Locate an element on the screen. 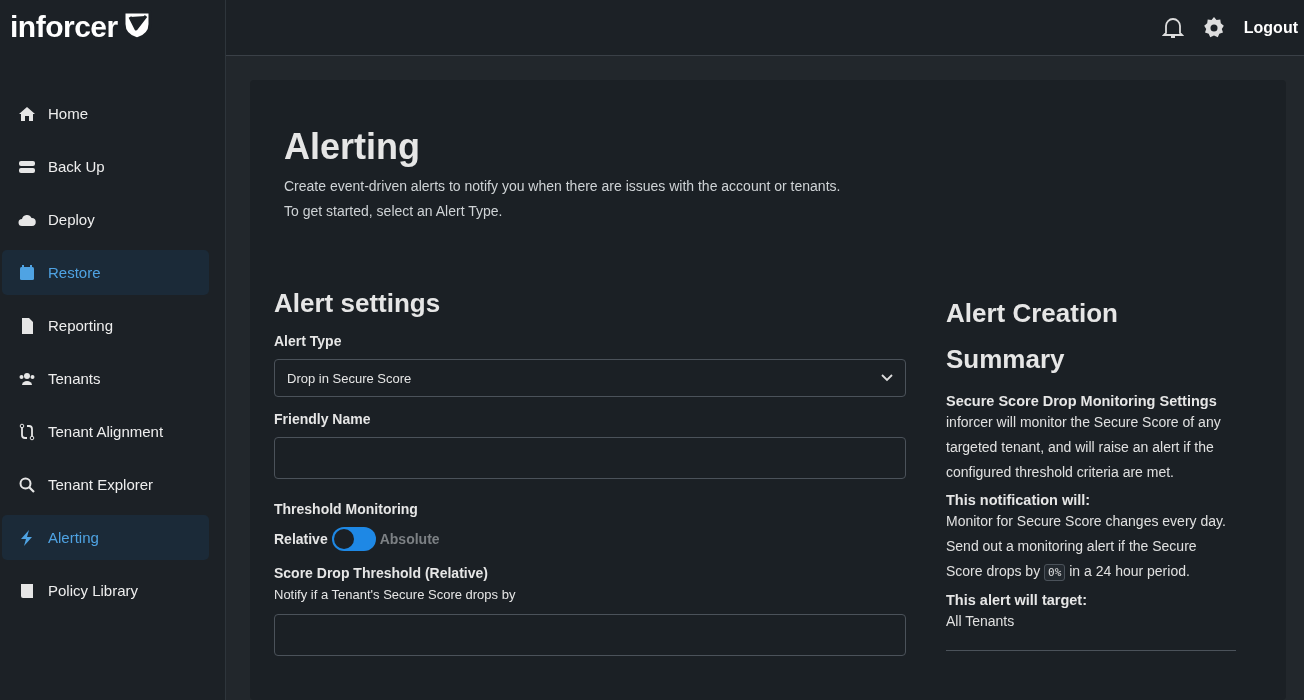 The width and height of the screenshot is (1304, 700). summary-text: Send out a monitoring alert if the Secure Score drops by 0% in a 24 hour period. is located at coordinates (1072, 560).